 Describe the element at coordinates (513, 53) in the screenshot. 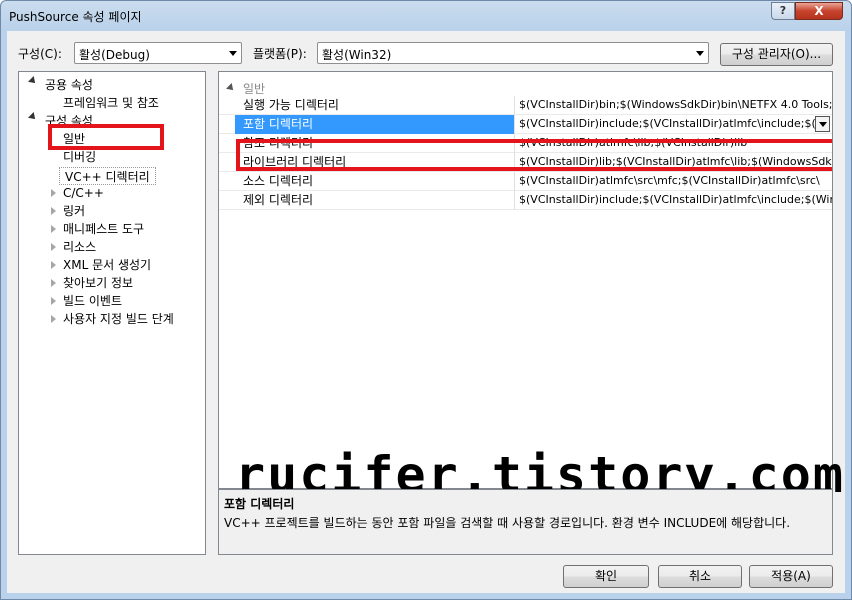

I see `platform-combo: 활성(Win32)` at that location.